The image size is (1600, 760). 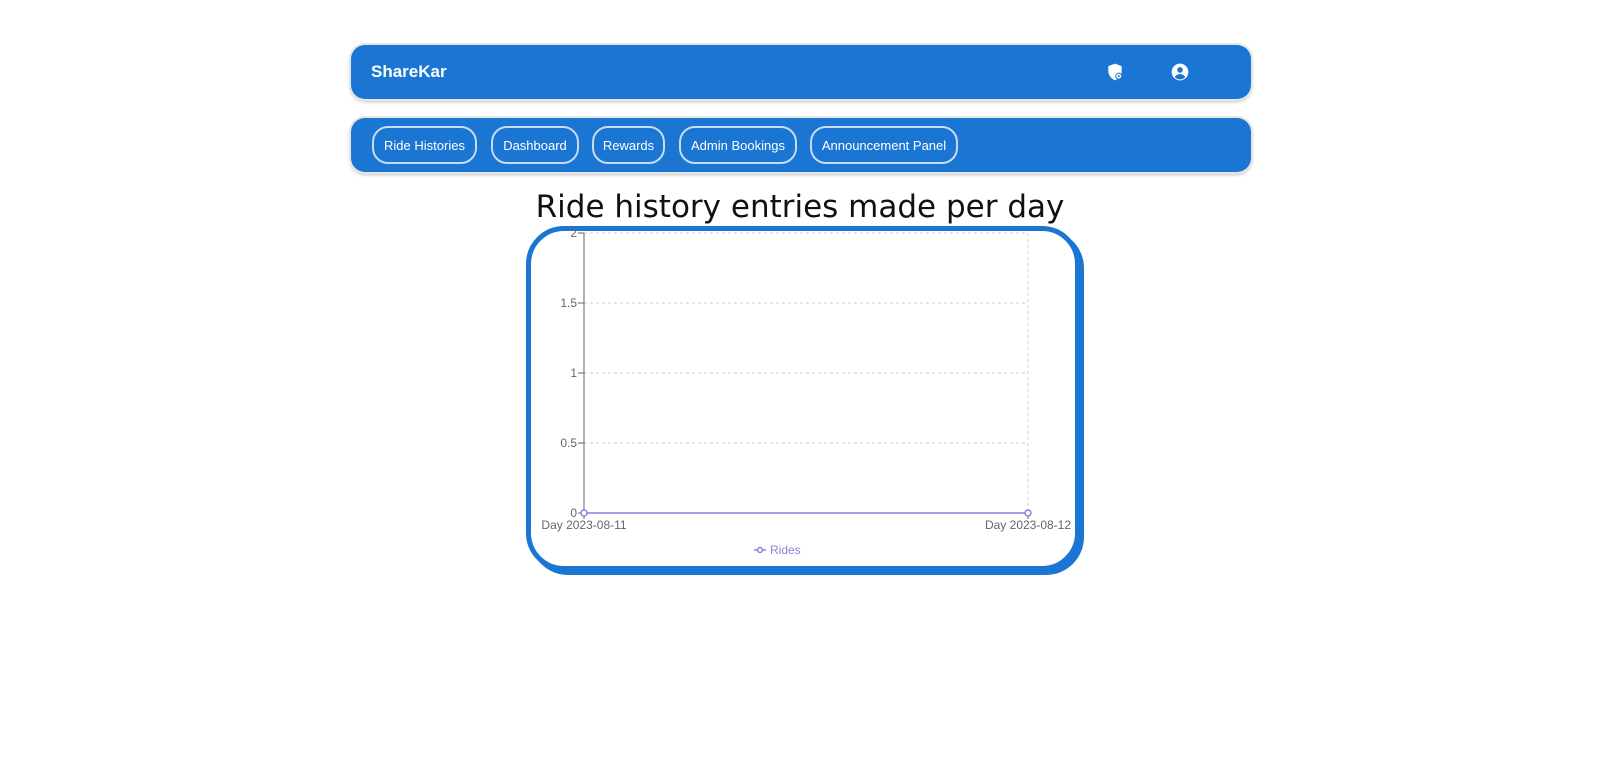 I want to click on y-tick-label-2: 1, so click(x=573, y=373).